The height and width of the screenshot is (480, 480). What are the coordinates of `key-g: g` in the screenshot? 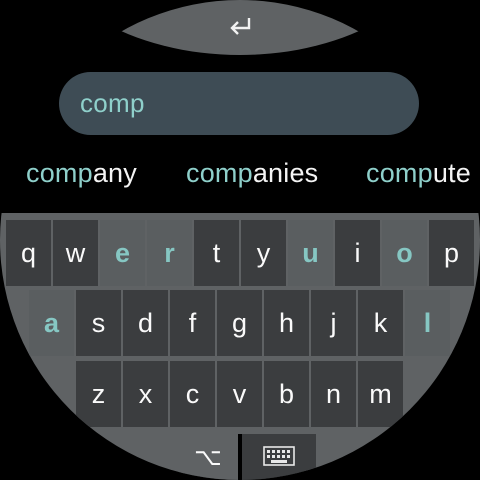 It's located at (239, 323).